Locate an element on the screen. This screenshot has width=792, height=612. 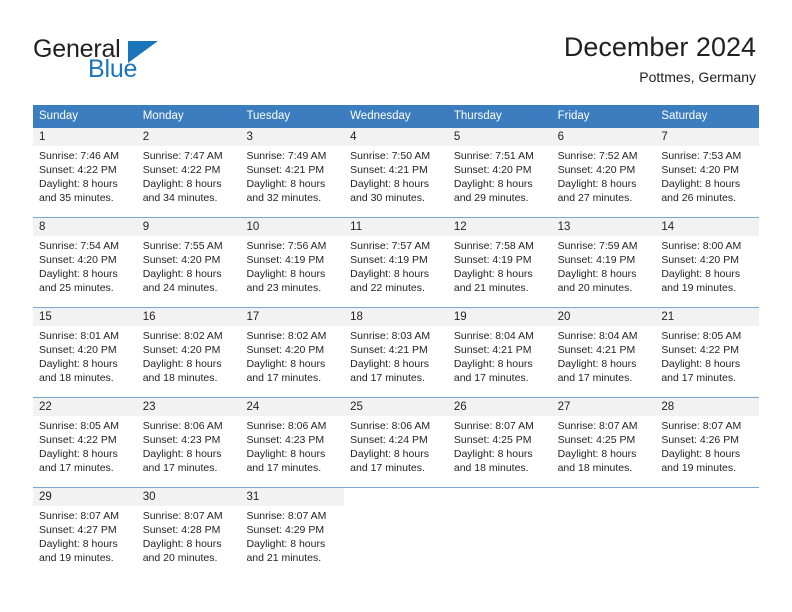
daylight-text-line2: and 18 minutes. is located at coordinates (595, 468).